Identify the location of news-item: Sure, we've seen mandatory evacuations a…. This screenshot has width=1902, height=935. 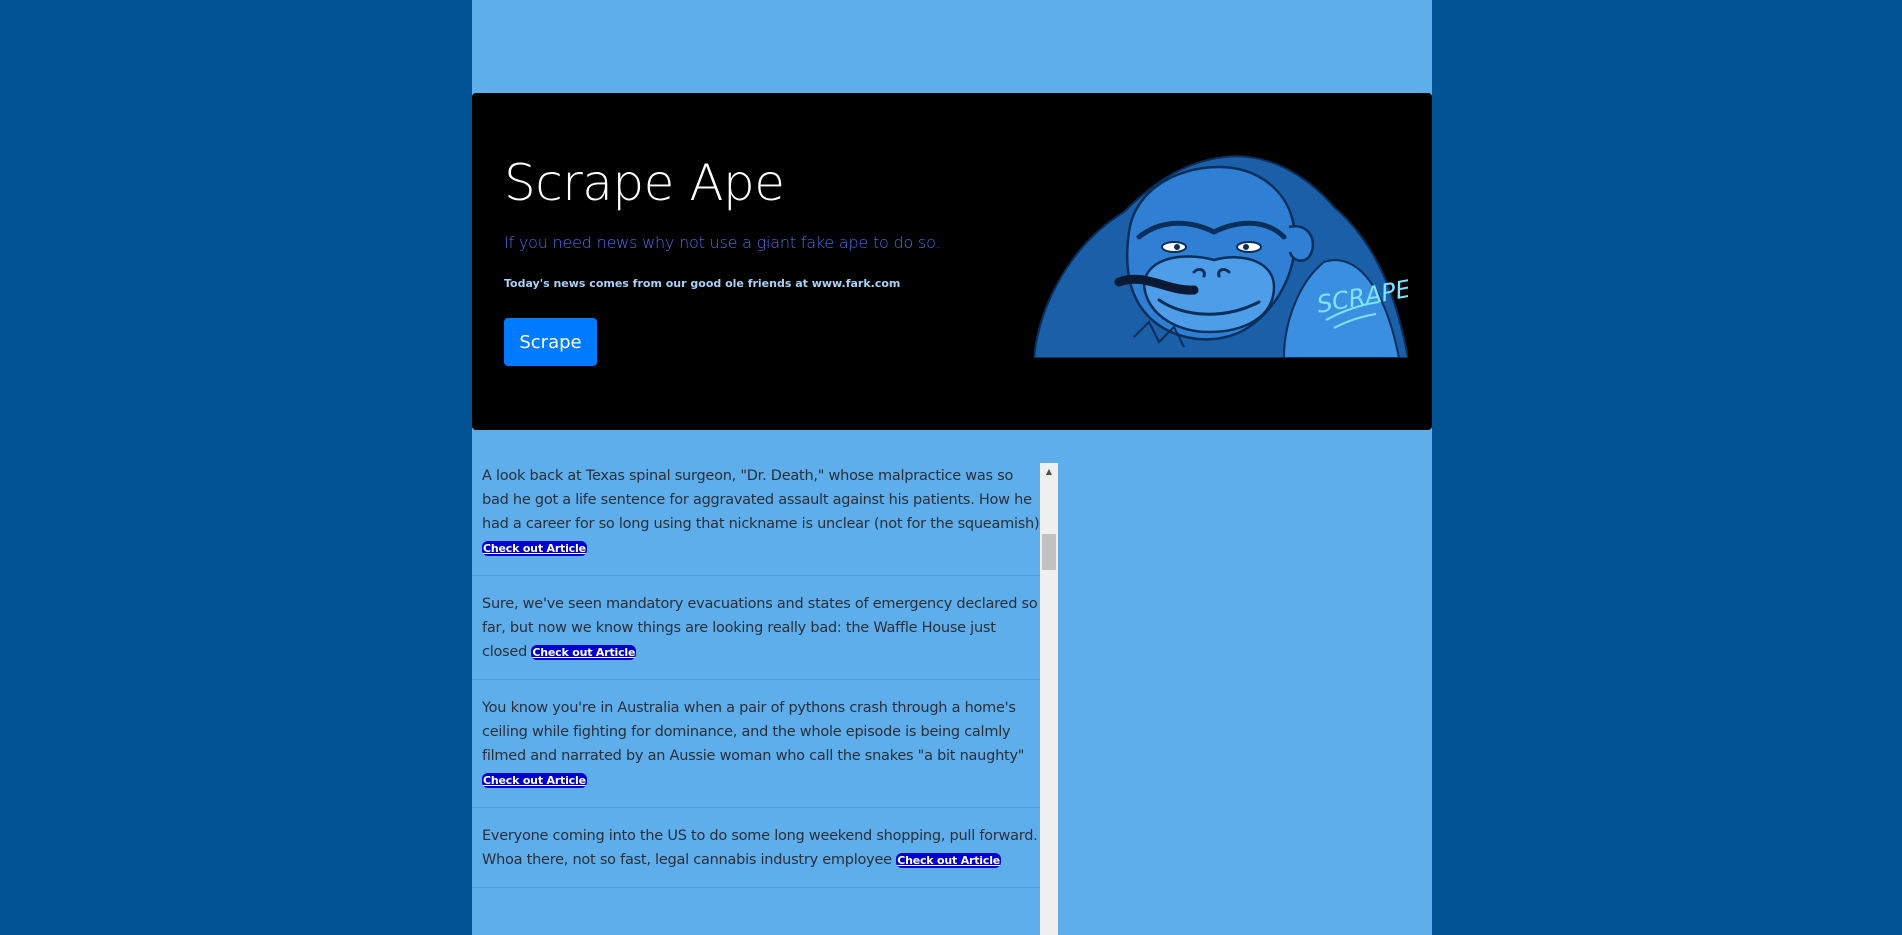
(756, 636).